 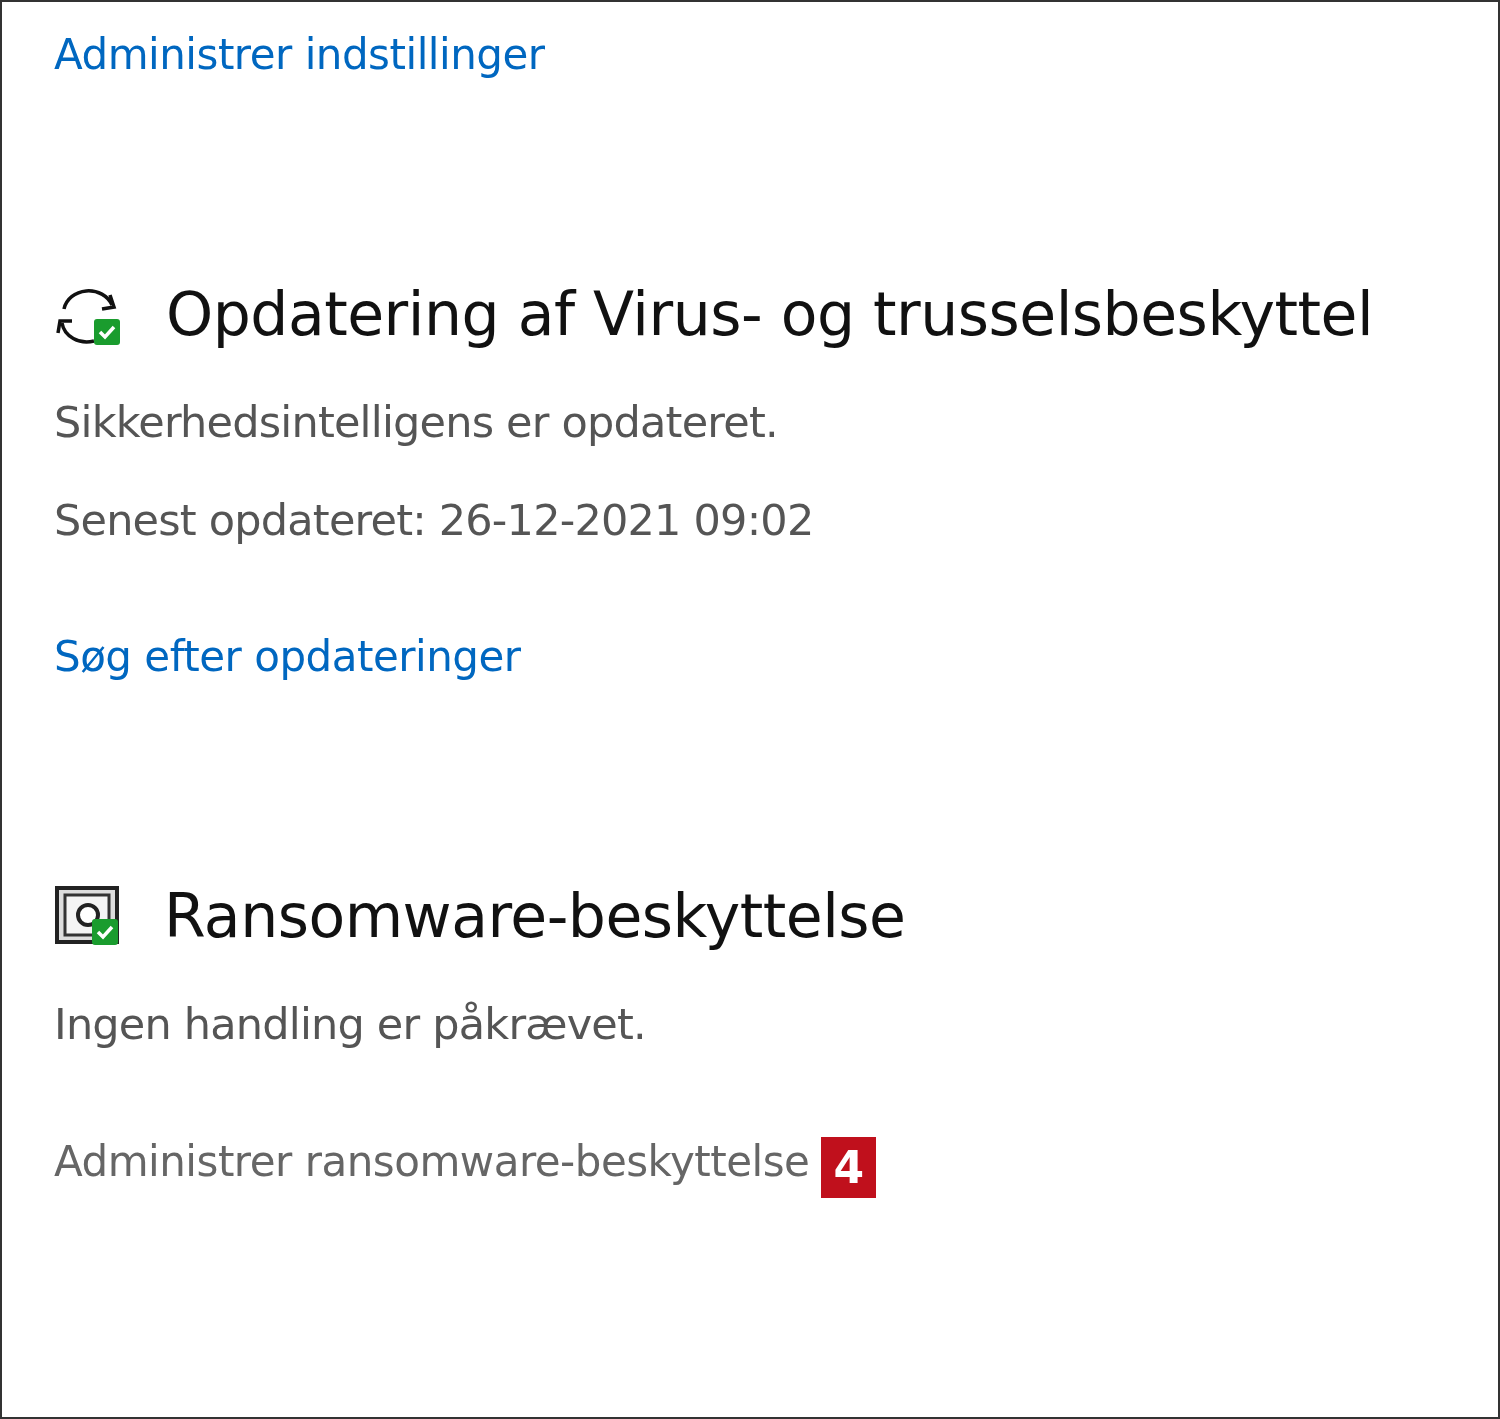 I want to click on status-text: Senest opdateret: 26-12-2021 09:02, so click(x=434, y=520).